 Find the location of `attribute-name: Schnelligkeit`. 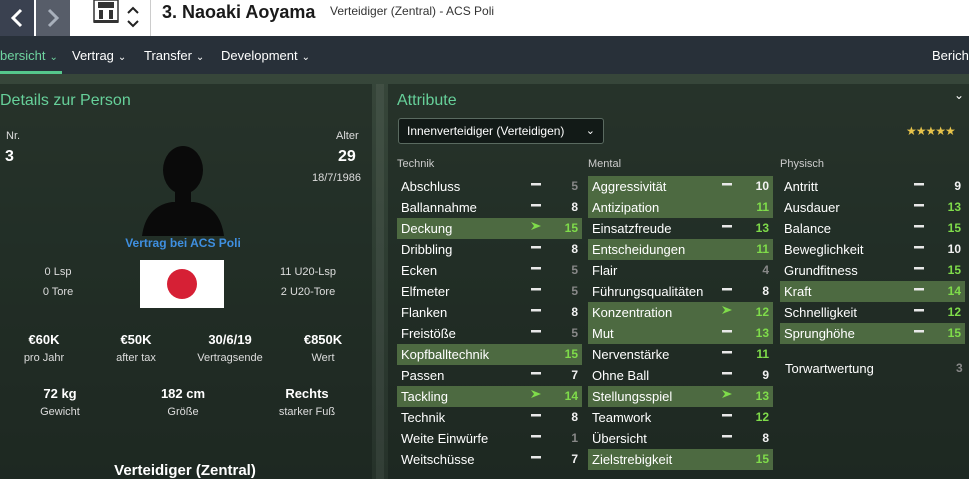

attribute-name: Schnelligkeit is located at coordinates (820, 312).